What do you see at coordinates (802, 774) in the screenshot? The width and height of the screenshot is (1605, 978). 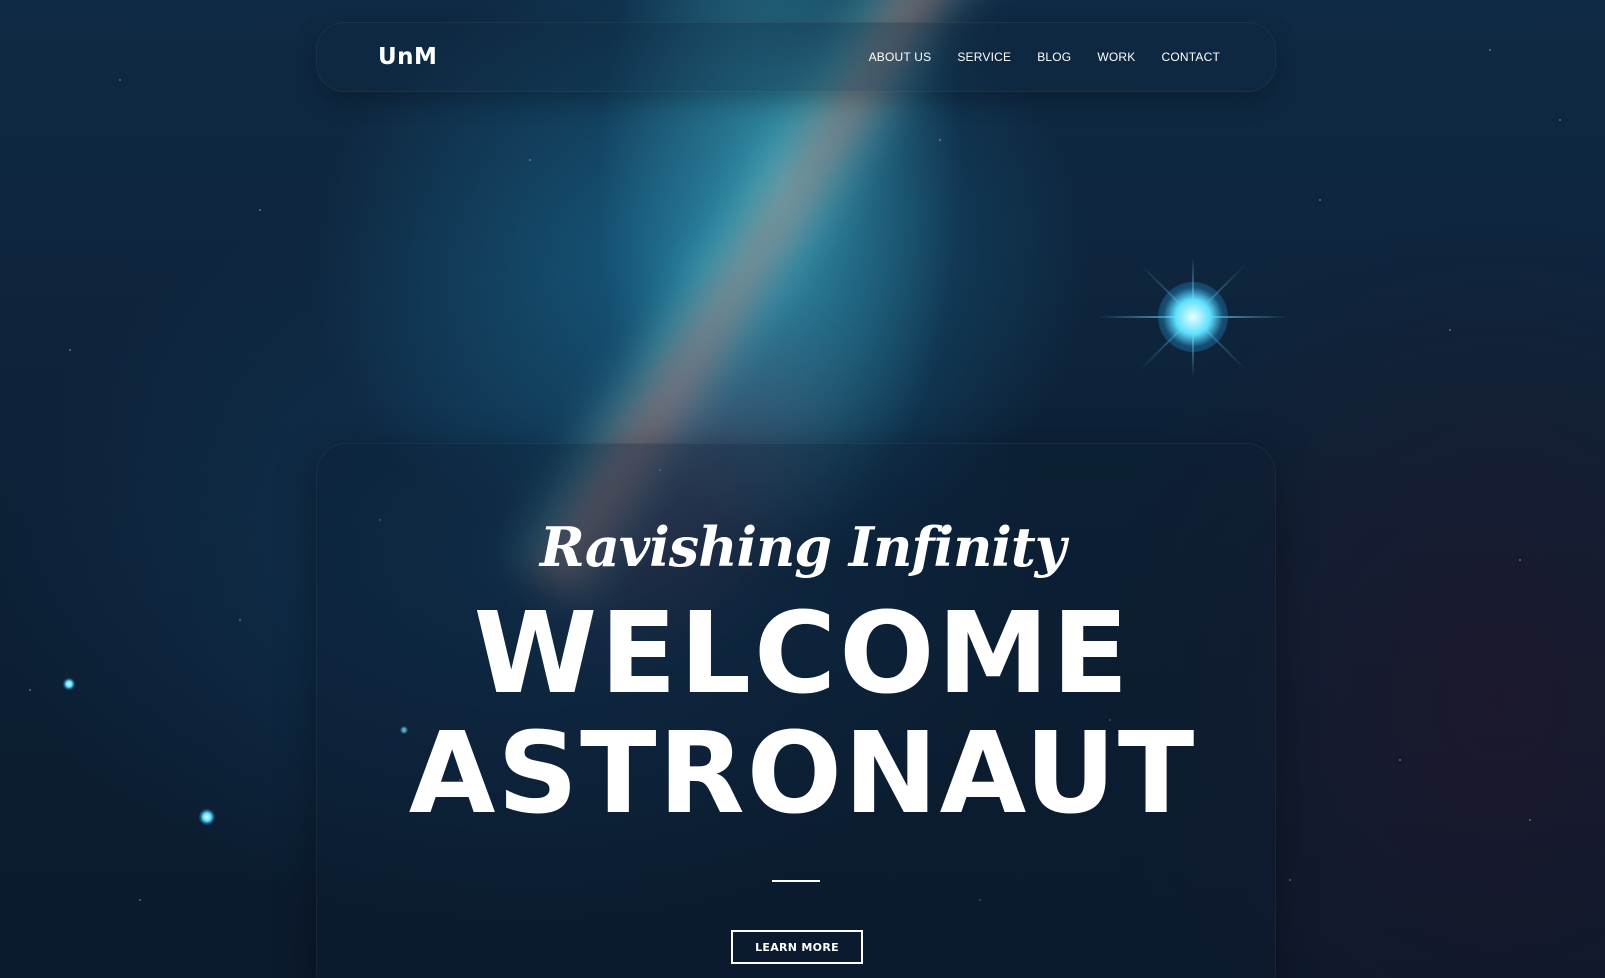 I see `hero-title-line-2: ASTRONAUT` at bounding box center [802, 774].